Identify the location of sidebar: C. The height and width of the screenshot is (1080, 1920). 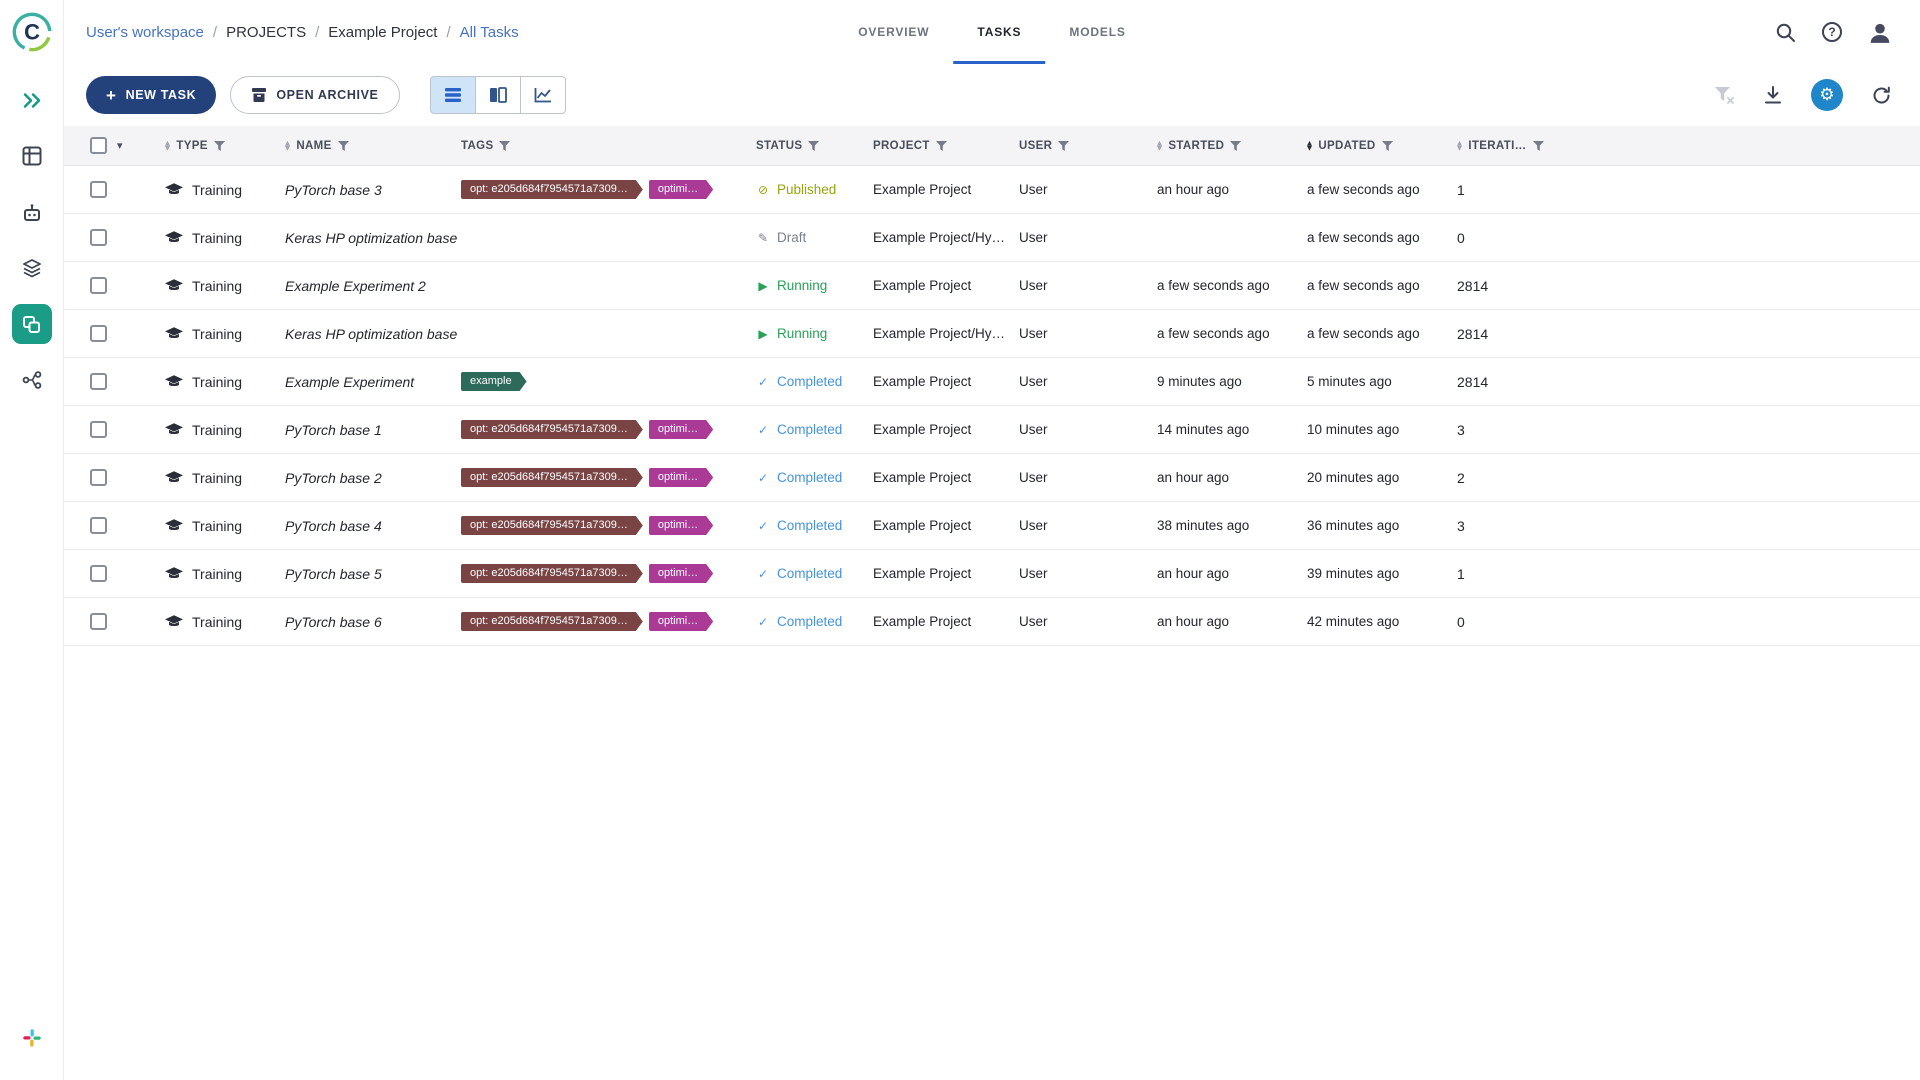
(32, 540).